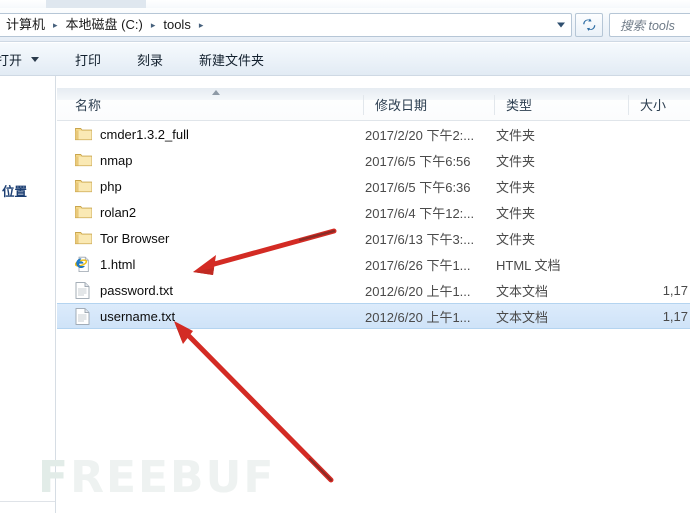 Image resolution: width=690 pixels, height=513 pixels. What do you see at coordinates (24, 59) in the screenshot?
I see `open-button: 打开` at bounding box center [24, 59].